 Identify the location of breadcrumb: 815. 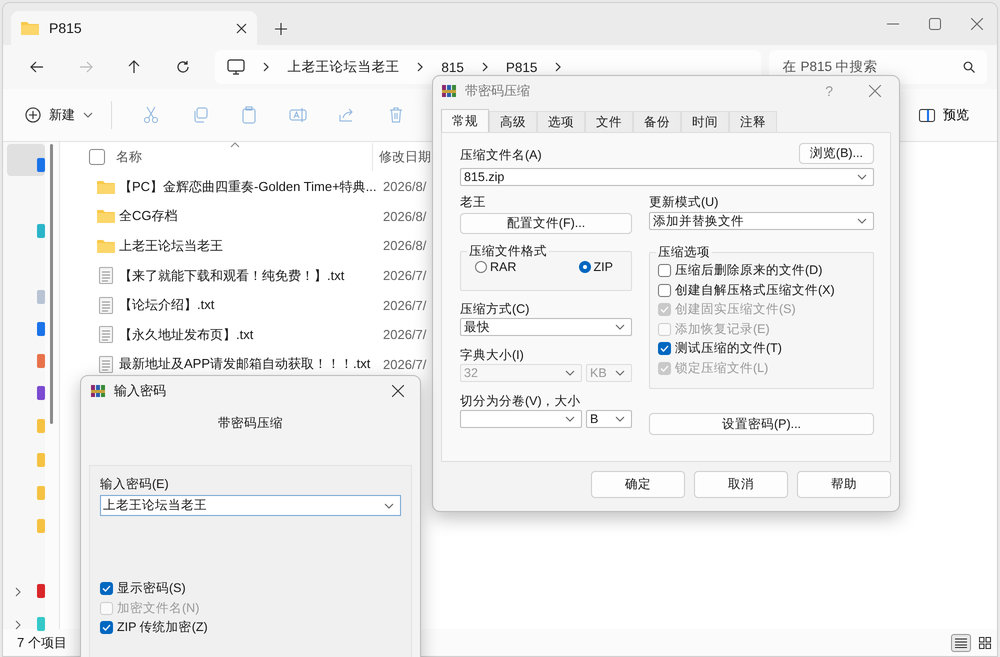
(452, 67).